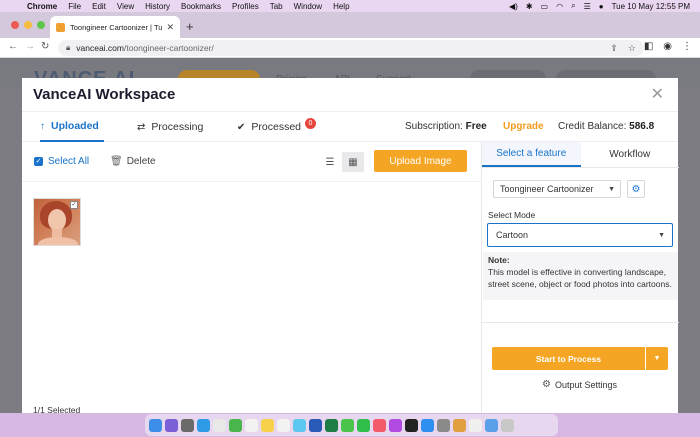 The width and height of the screenshot is (700, 437). Describe the element at coordinates (219, 425) in the screenshot. I see `mail-icon` at that location.